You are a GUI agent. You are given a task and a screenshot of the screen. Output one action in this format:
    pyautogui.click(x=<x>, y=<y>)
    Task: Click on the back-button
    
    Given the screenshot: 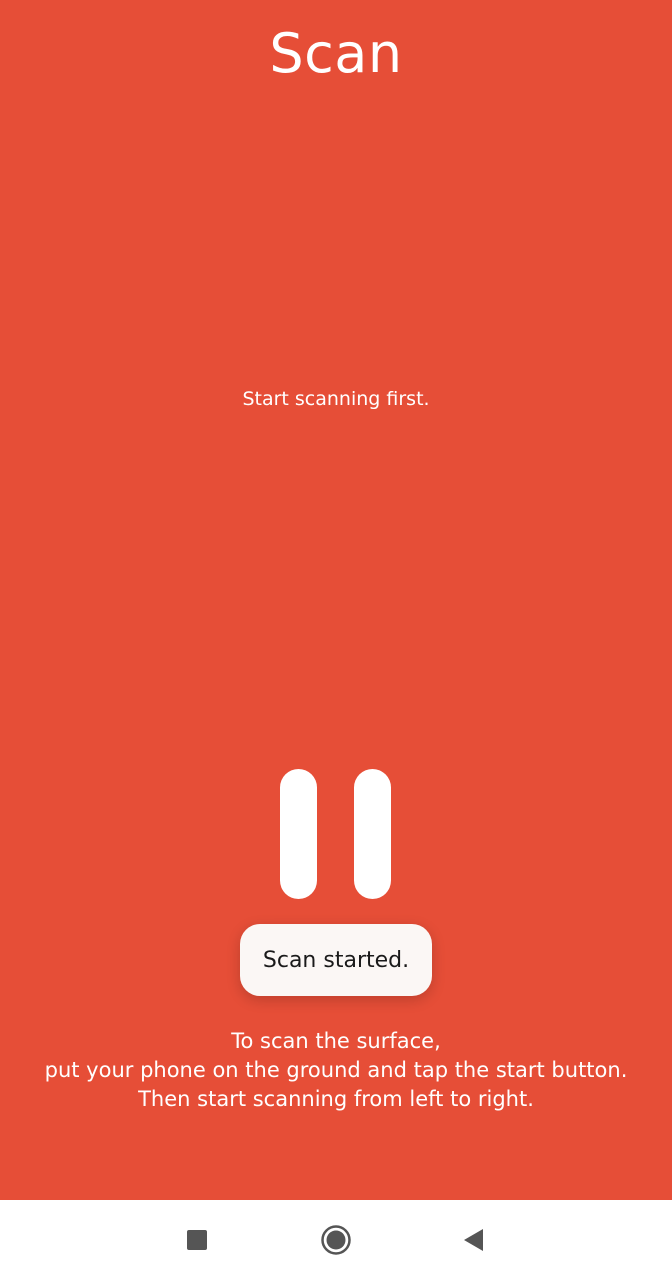 What is the action you would take?
    pyautogui.click(x=474, y=1240)
    